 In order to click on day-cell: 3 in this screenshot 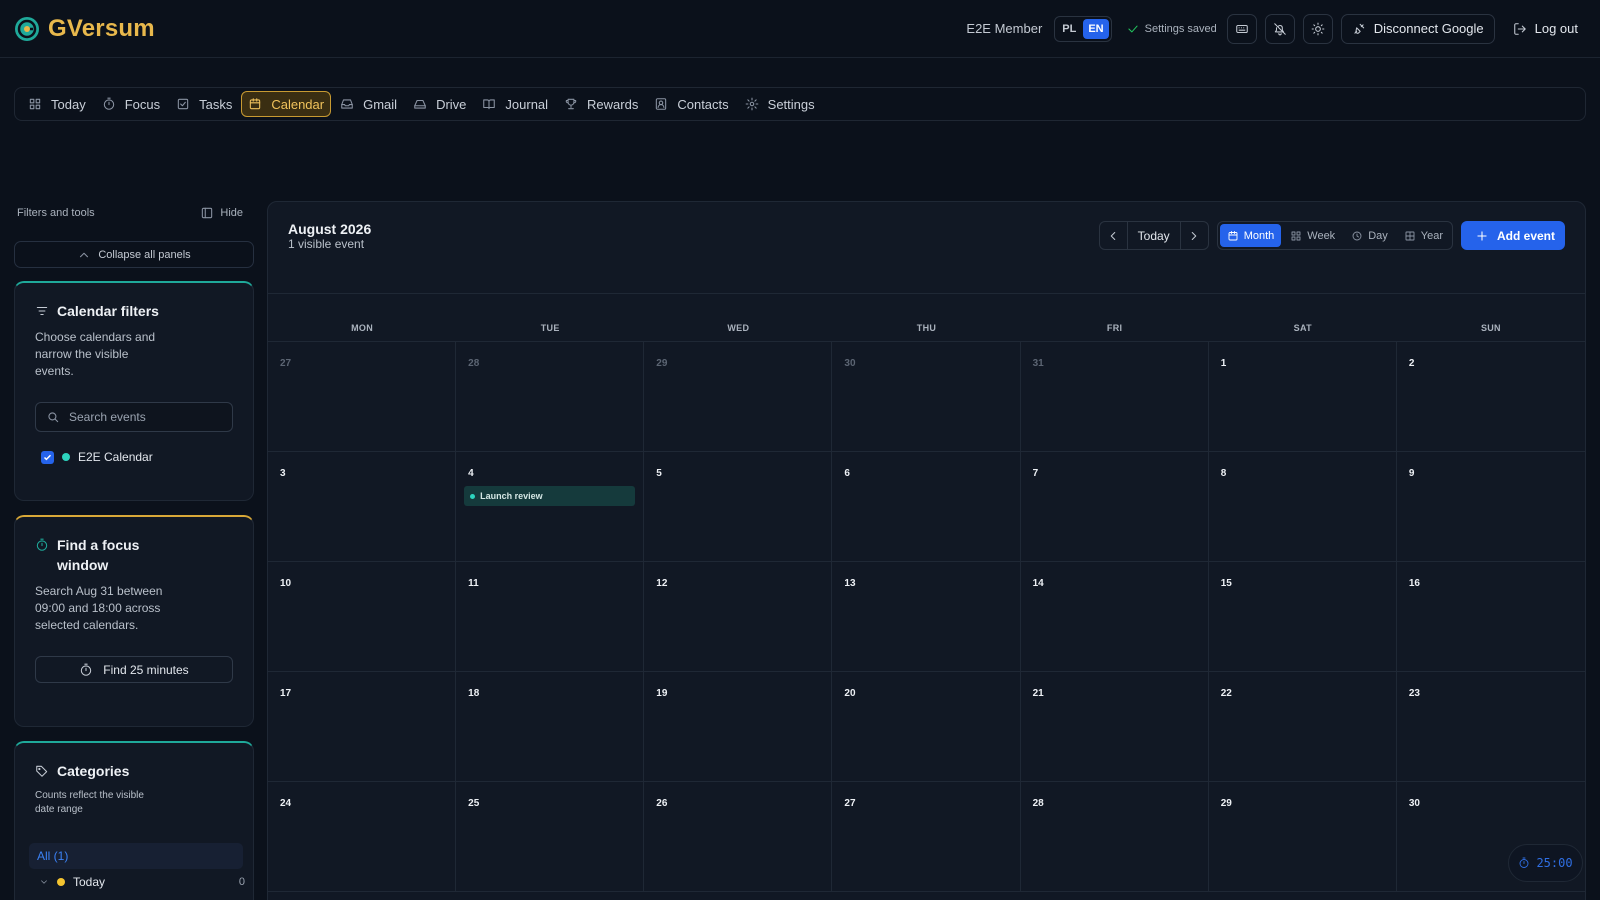, I will do `click(362, 507)`.